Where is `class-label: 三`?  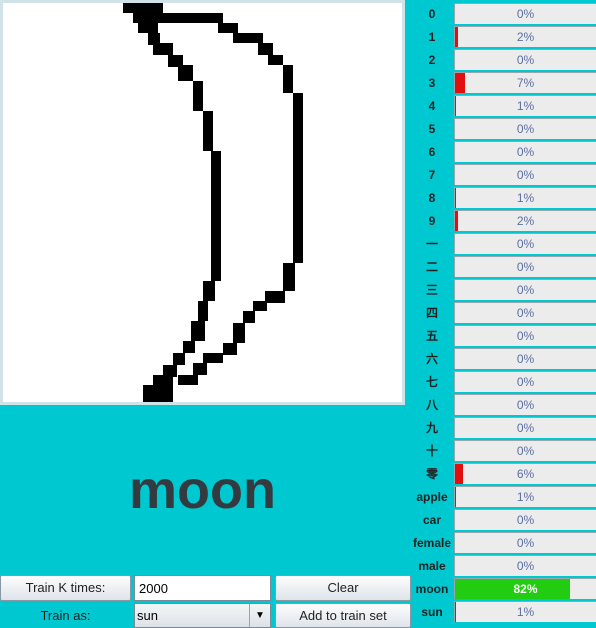
class-label: 三 is located at coordinates (431, 290).